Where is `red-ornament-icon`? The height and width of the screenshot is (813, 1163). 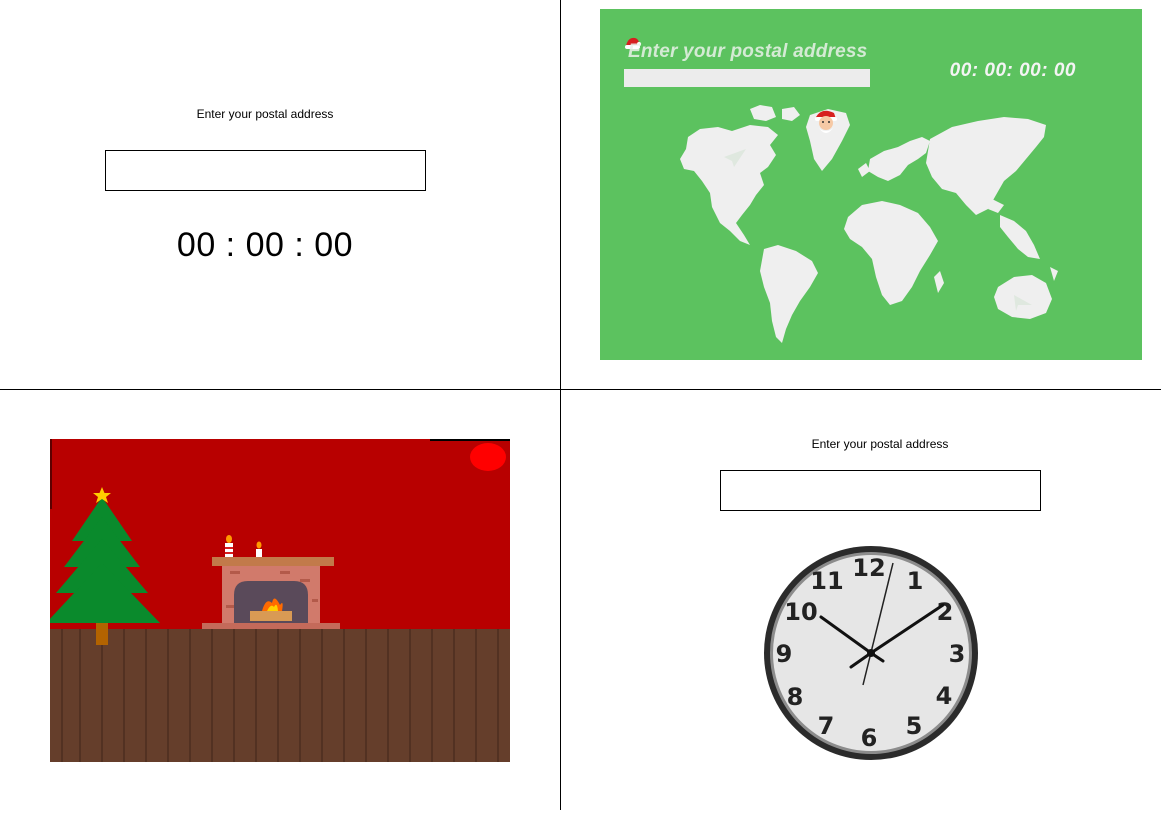
red-ornament-icon is located at coordinates (488, 457).